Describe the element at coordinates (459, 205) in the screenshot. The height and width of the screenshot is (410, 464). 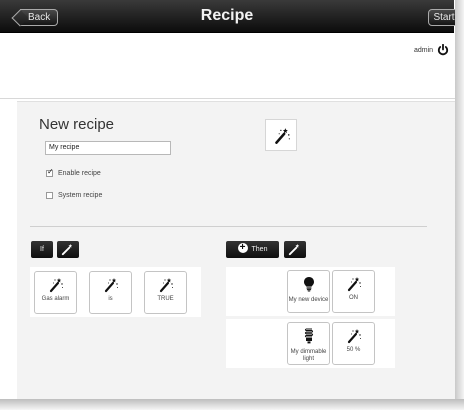
I see `window-shadow-right` at that location.